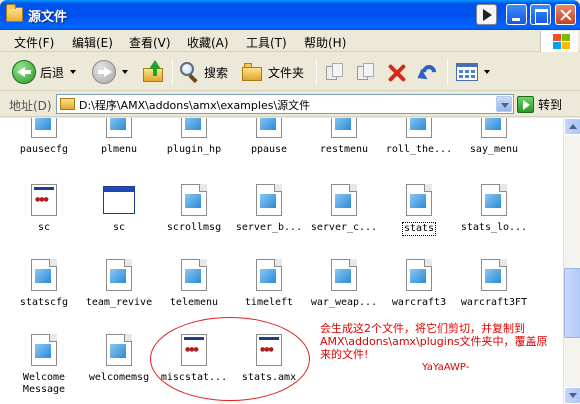  I want to click on file-item: team_revive, so click(119, 284).